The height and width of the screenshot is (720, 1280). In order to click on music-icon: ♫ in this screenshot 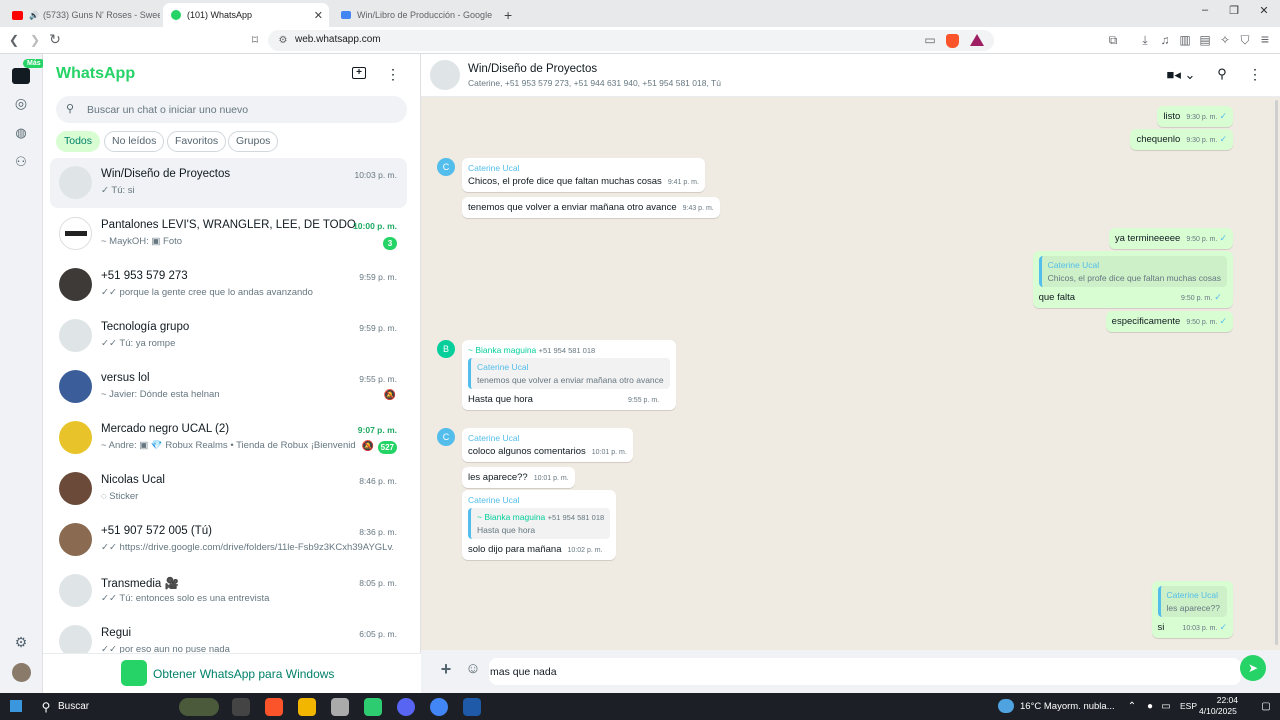, I will do `click(1165, 40)`.